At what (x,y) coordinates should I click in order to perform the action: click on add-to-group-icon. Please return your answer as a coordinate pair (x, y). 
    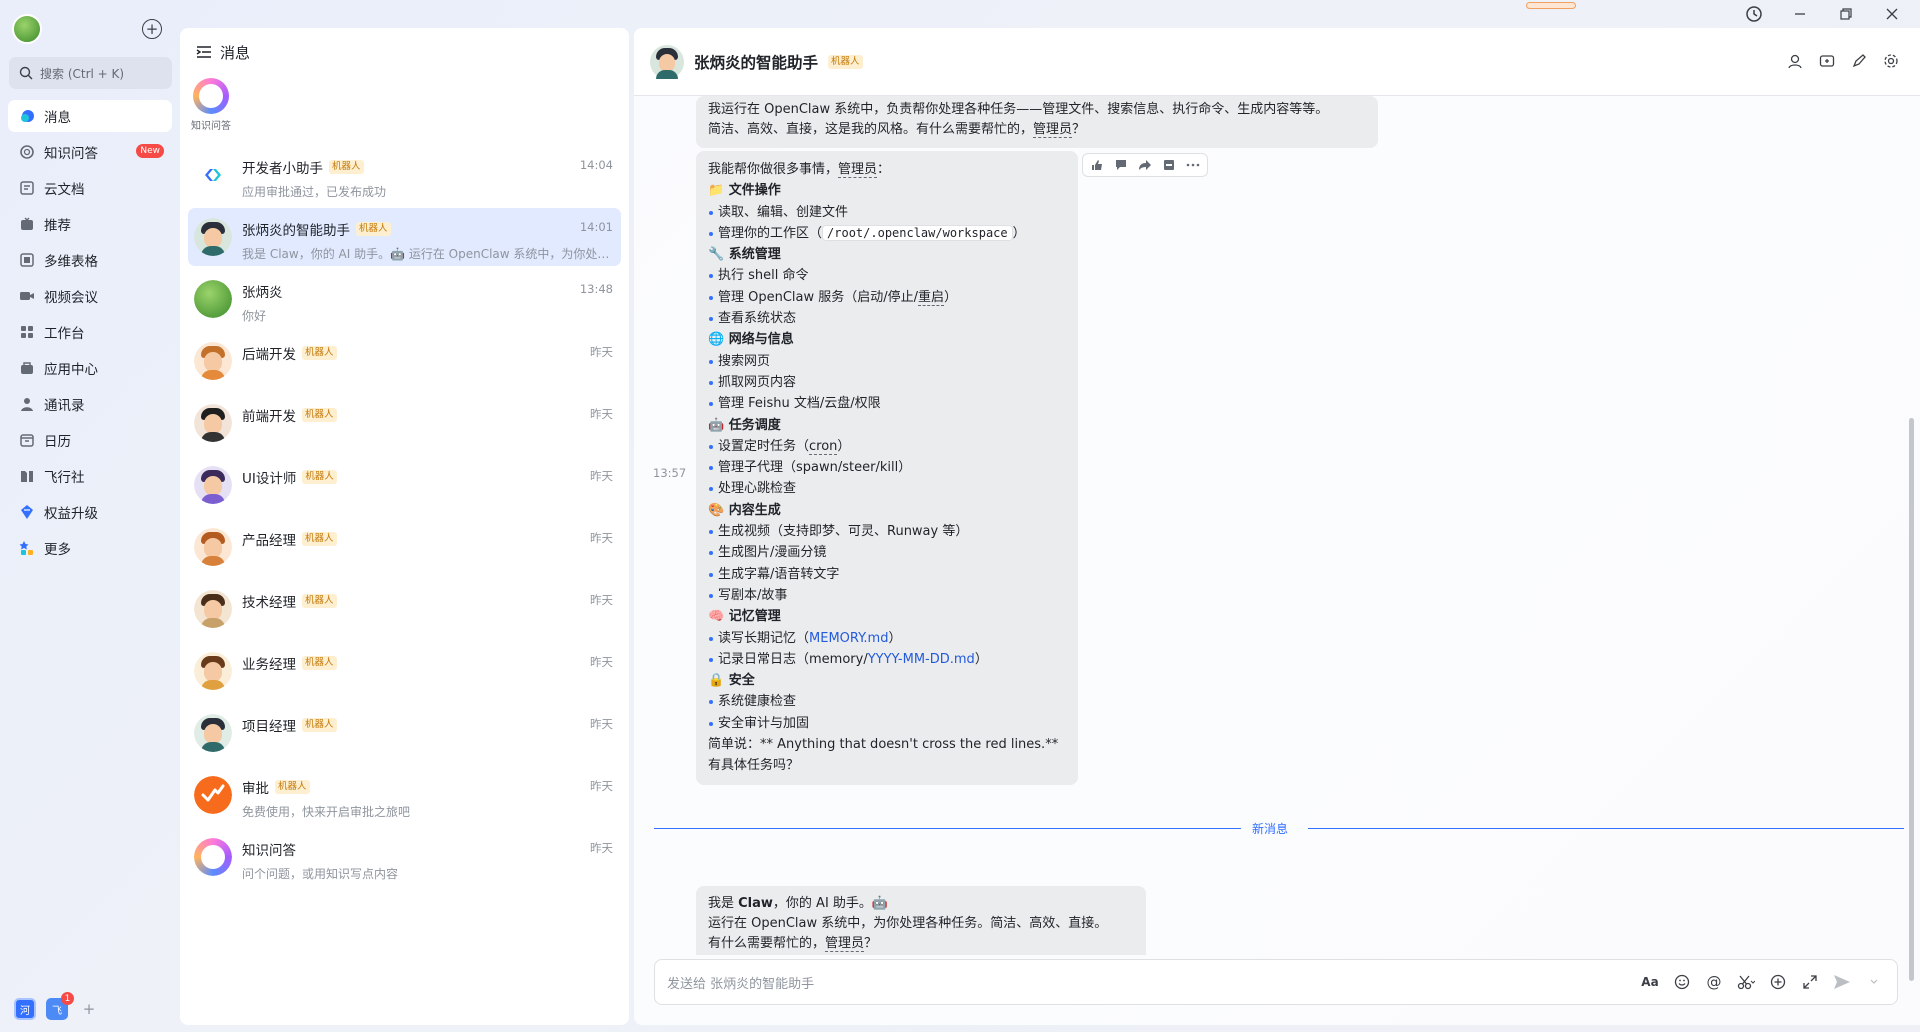
    Looking at the image, I should click on (1827, 61).